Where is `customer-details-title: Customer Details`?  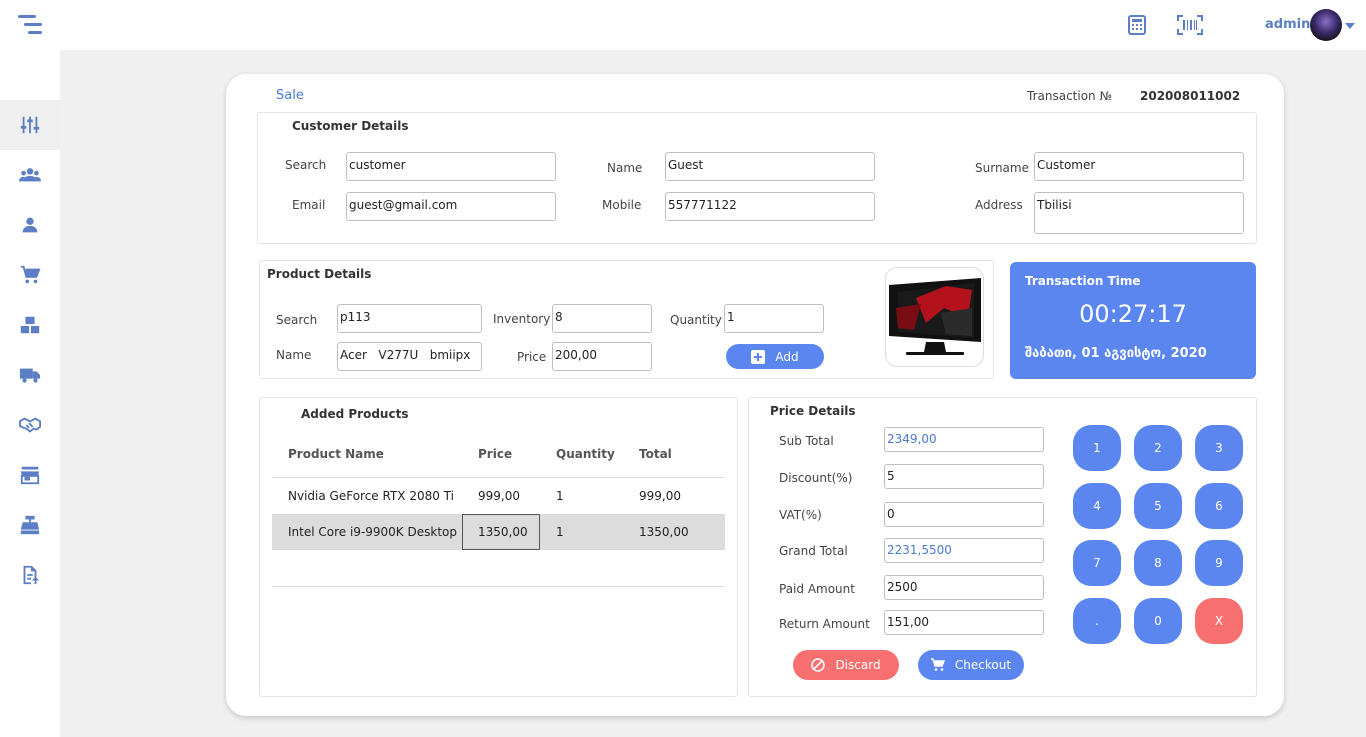 customer-details-title: Customer Details is located at coordinates (350, 126).